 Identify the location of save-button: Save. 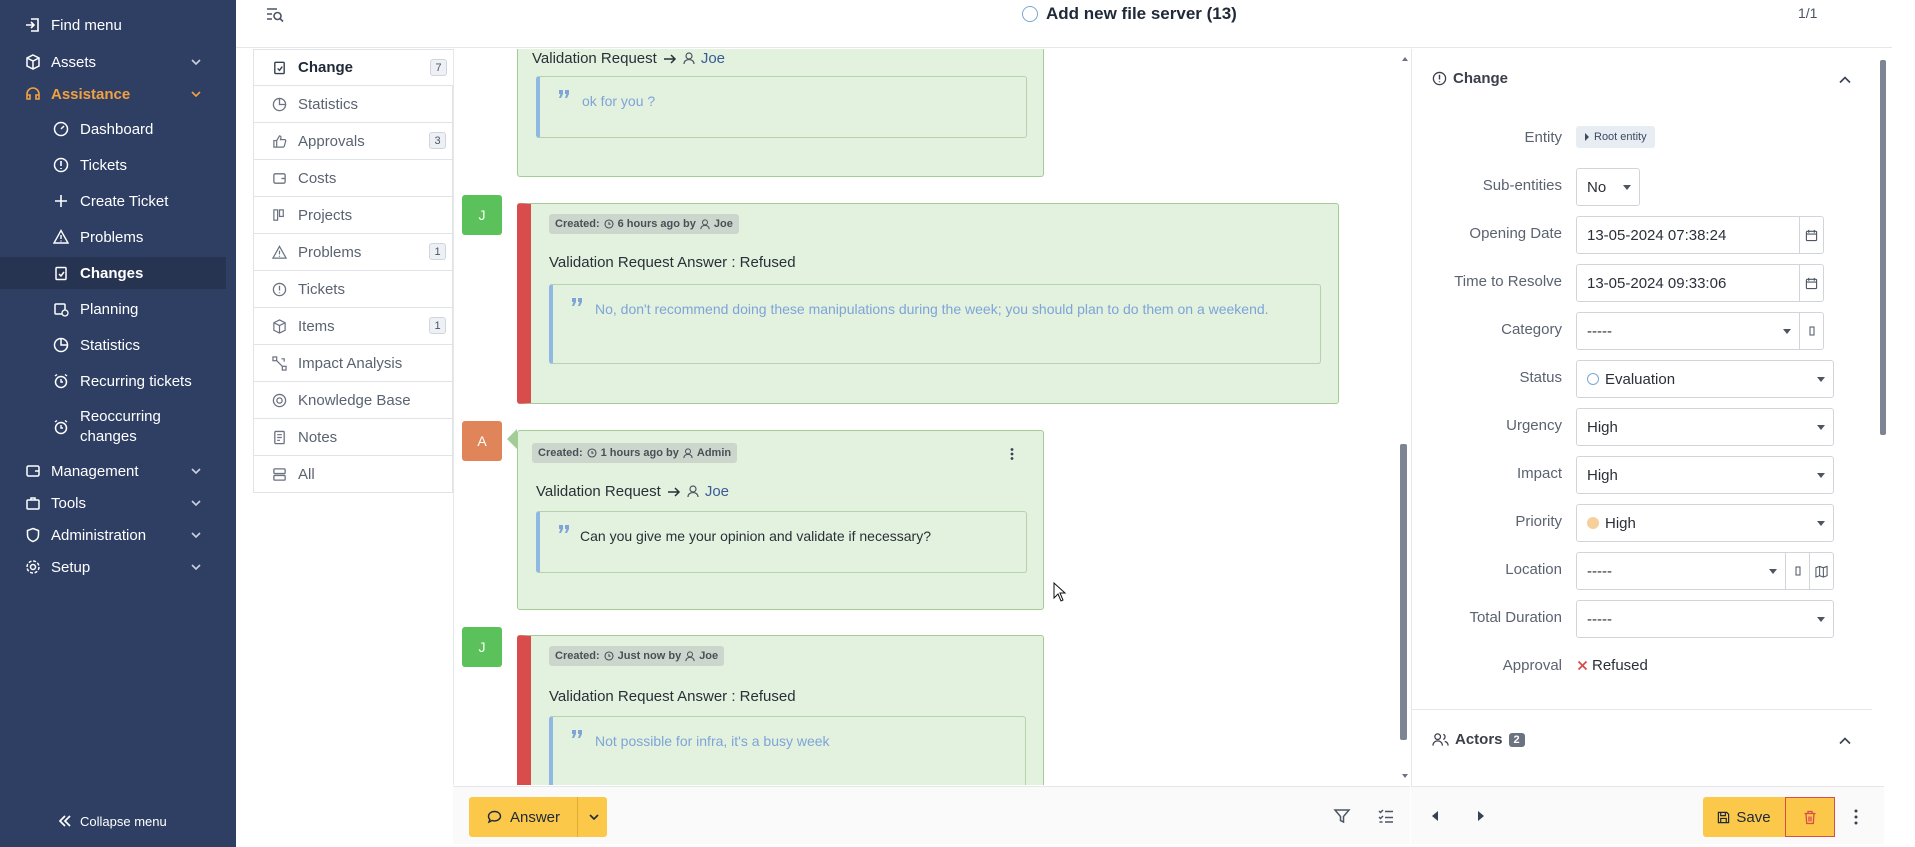
(1744, 817).